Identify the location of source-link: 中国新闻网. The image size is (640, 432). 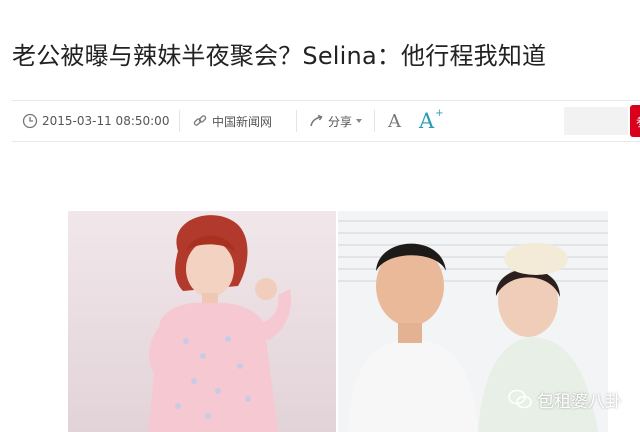
(232, 121).